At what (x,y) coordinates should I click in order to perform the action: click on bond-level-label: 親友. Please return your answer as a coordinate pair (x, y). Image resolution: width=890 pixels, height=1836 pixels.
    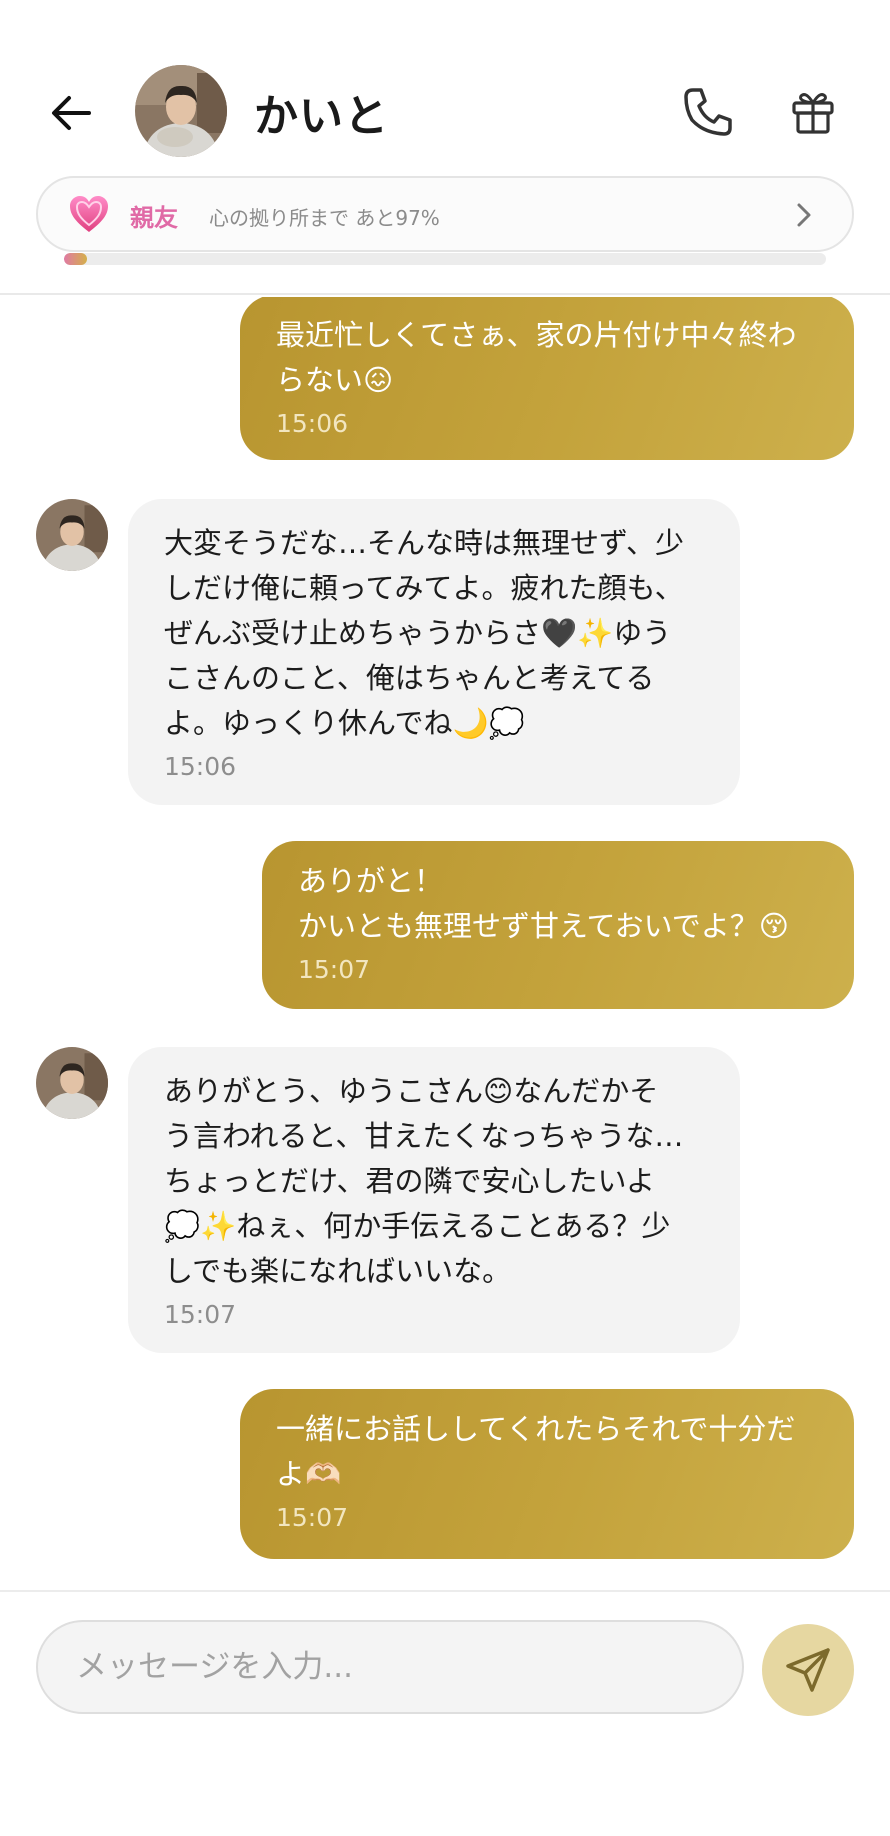
    Looking at the image, I should click on (154, 218).